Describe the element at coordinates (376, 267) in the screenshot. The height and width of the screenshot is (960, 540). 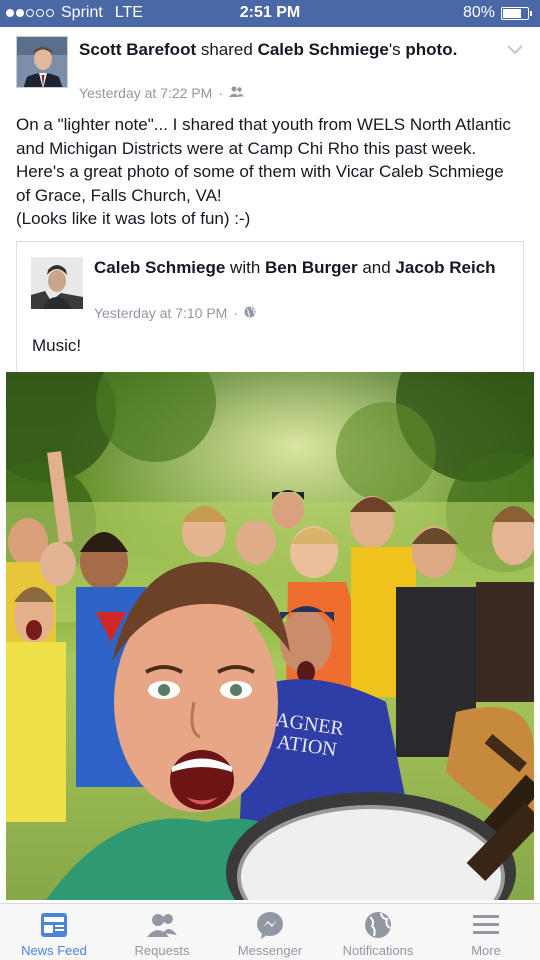
I see `and-word: and` at that location.